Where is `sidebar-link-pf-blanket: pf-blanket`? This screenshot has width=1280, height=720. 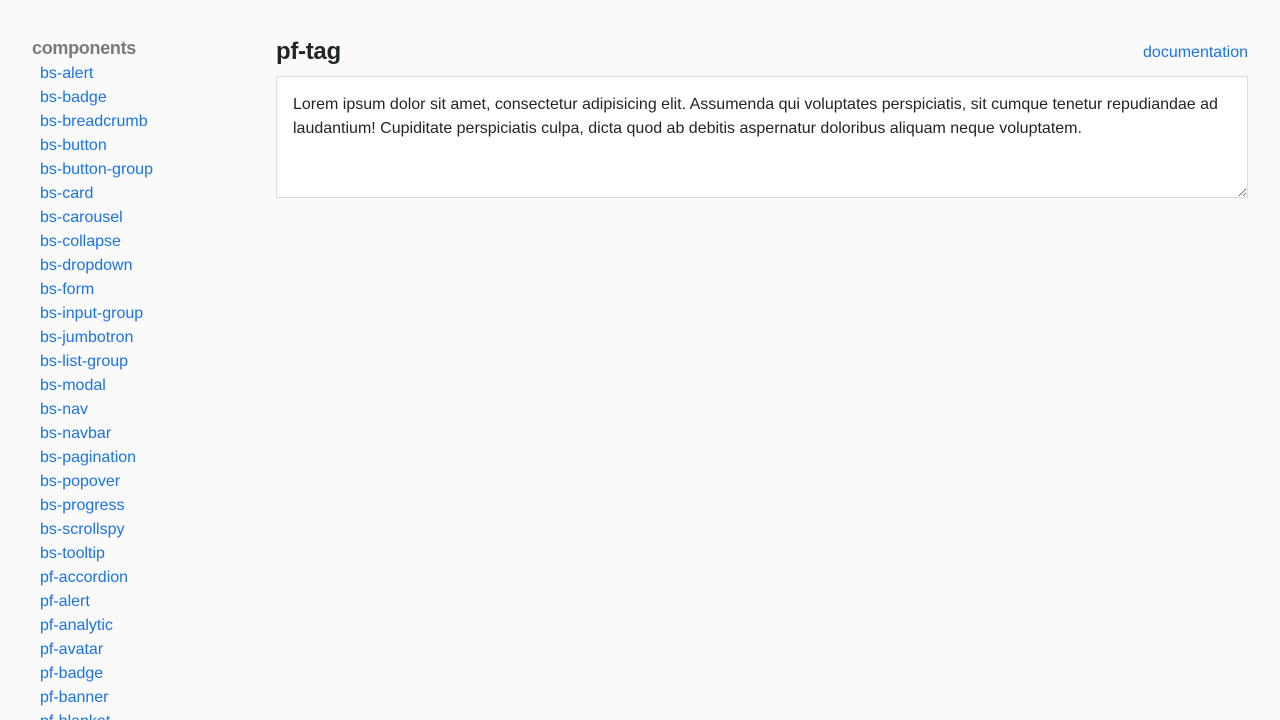 sidebar-link-pf-blanket: pf-blanket is located at coordinates (75, 716).